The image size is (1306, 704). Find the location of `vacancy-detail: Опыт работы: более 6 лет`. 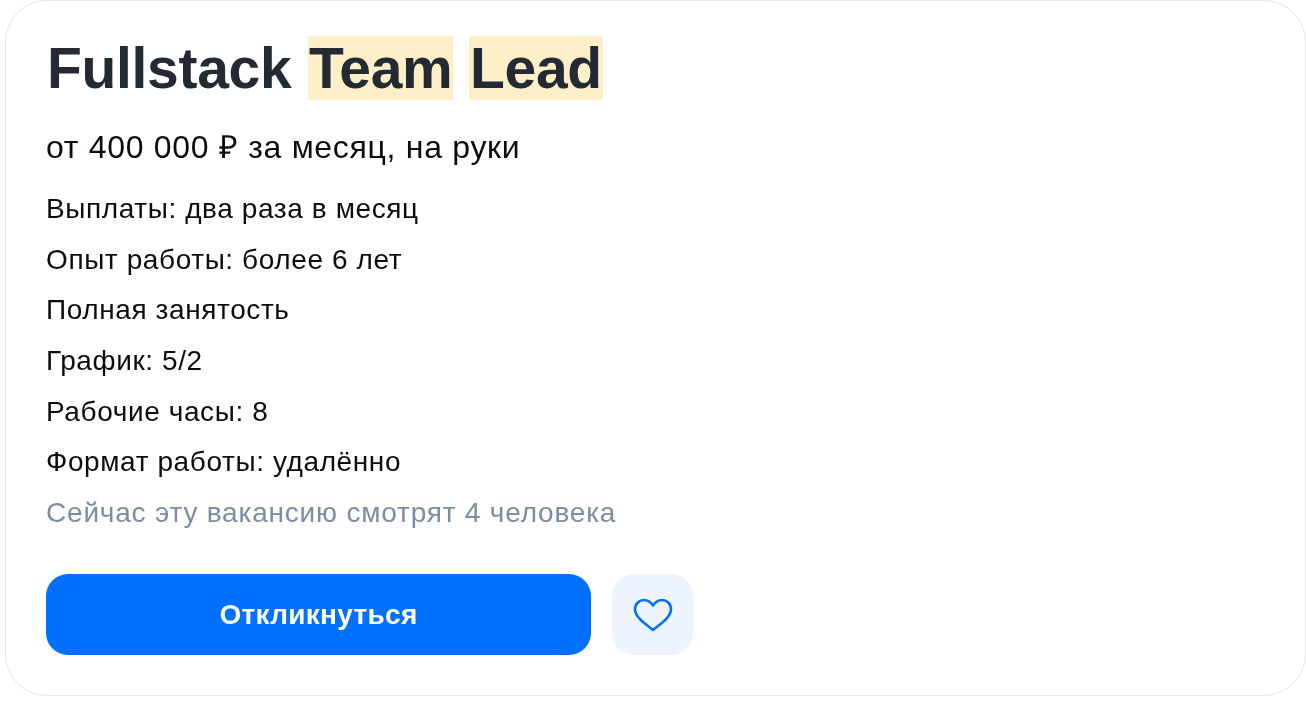

vacancy-detail: Опыт работы: более 6 лет is located at coordinates (224, 259).